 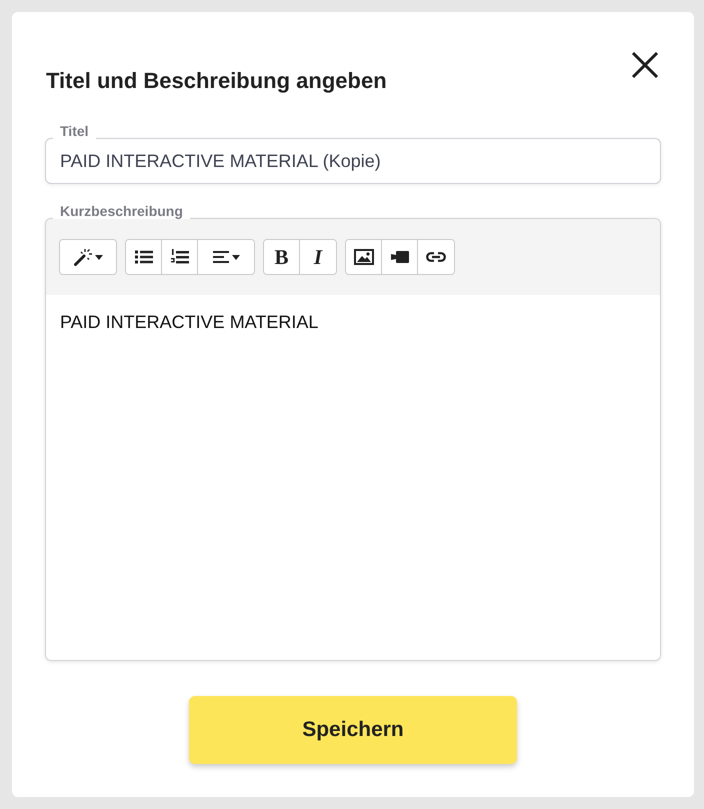 What do you see at coordinates (399, 257) in the screenshot?
I see `video-camera-icon` at bounding box center [399, 257].